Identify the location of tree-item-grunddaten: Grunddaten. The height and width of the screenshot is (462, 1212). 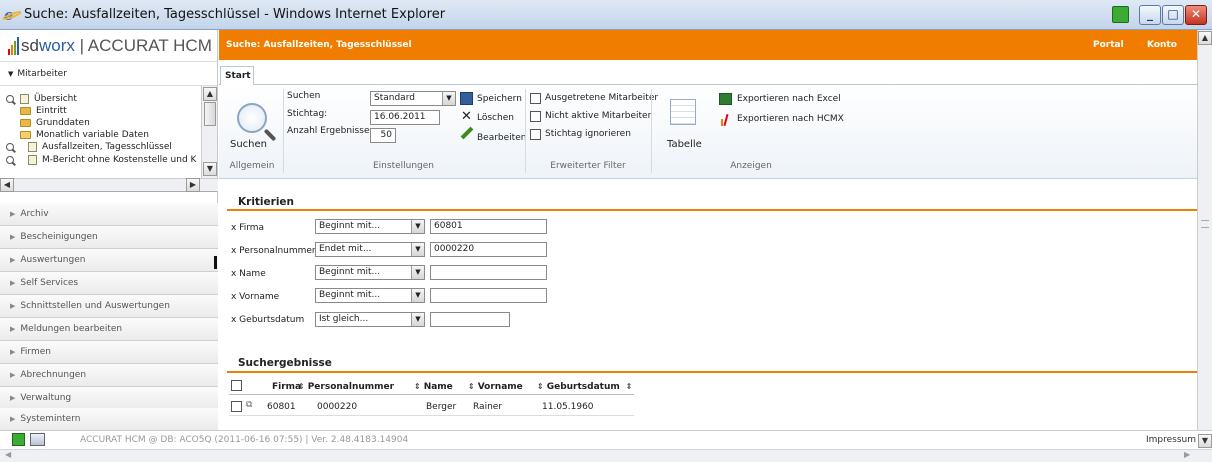
(55, 123).